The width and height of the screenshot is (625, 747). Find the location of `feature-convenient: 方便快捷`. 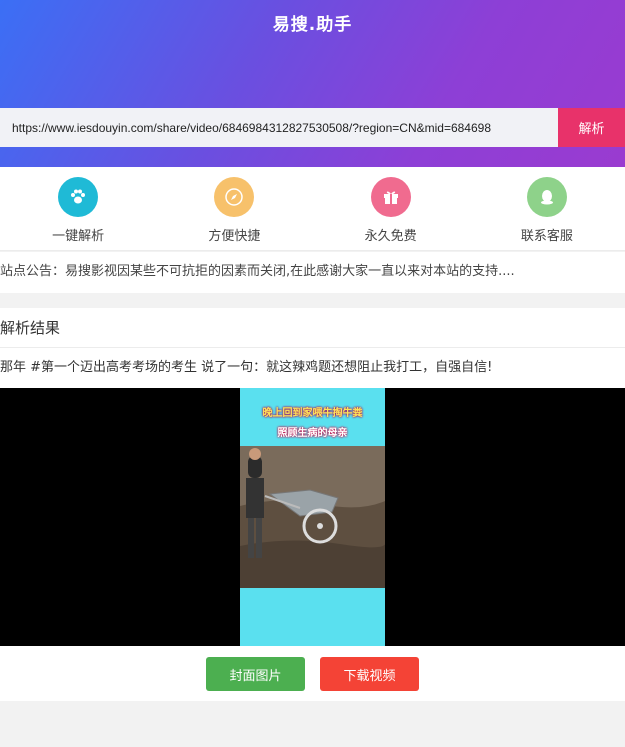

feature-convenient: 方便快捷 is located at coordinates (234, 208).